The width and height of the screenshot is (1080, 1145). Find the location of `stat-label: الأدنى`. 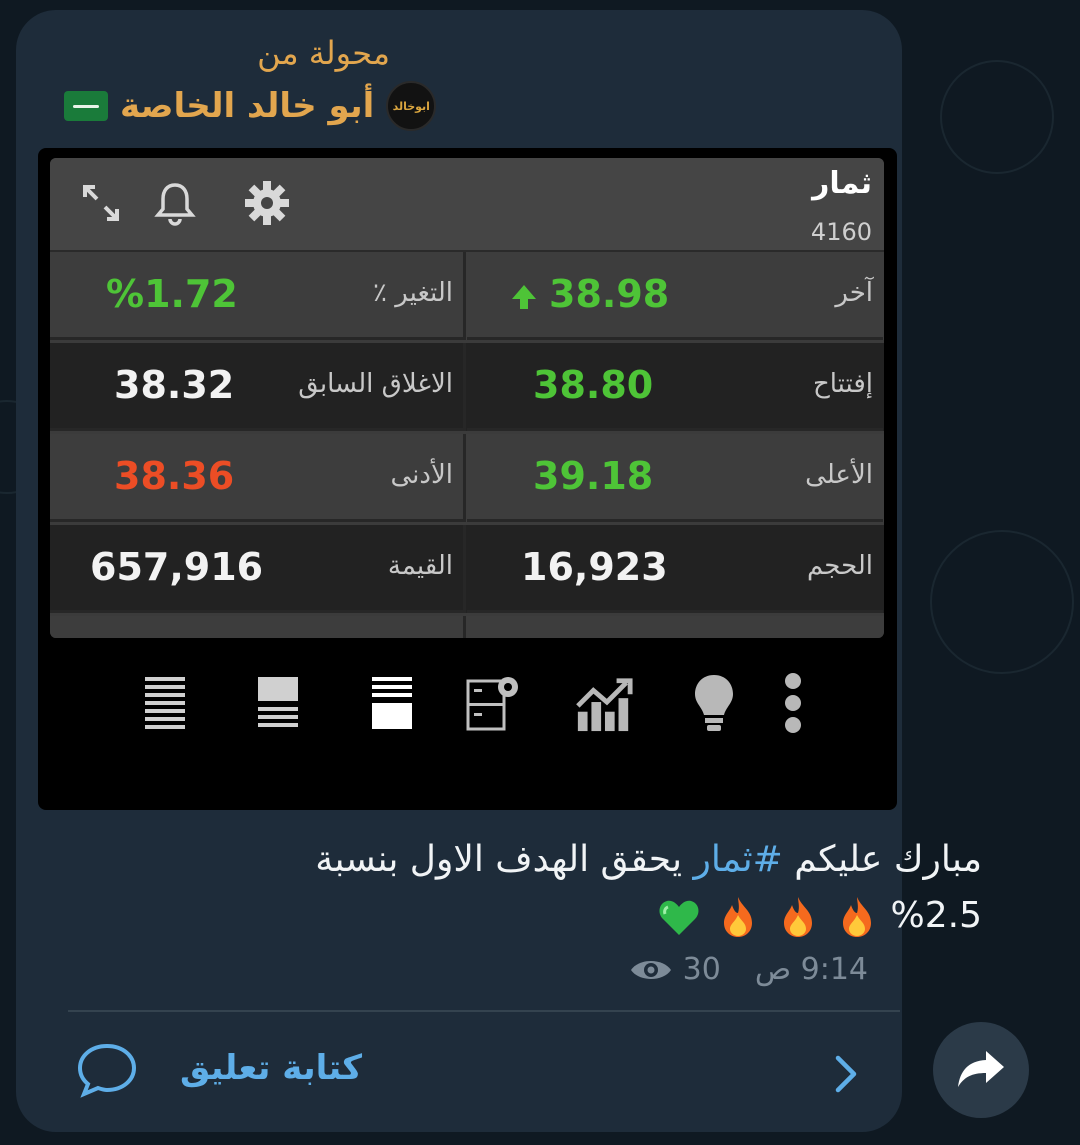

stat-label: الأدنى is located at coordinates (421, 475).